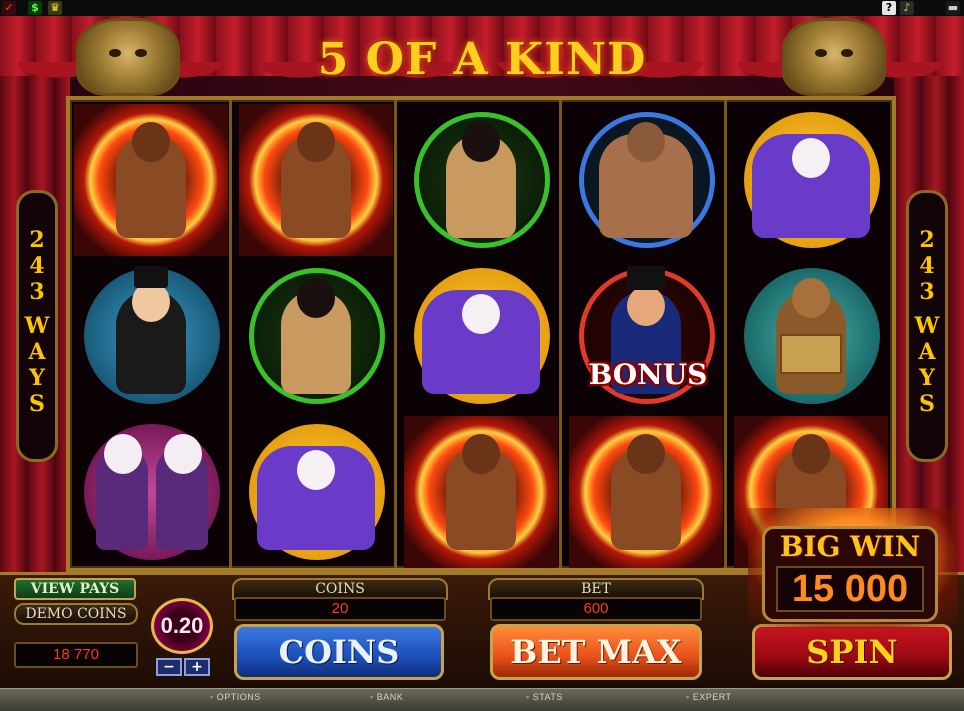 Image resolution: width=964 pixels, height=711 pixels. What do you see at coordinates (151, 302) in the screenshot?
I see `magician-lady-head` at bounding box center [151, 302].